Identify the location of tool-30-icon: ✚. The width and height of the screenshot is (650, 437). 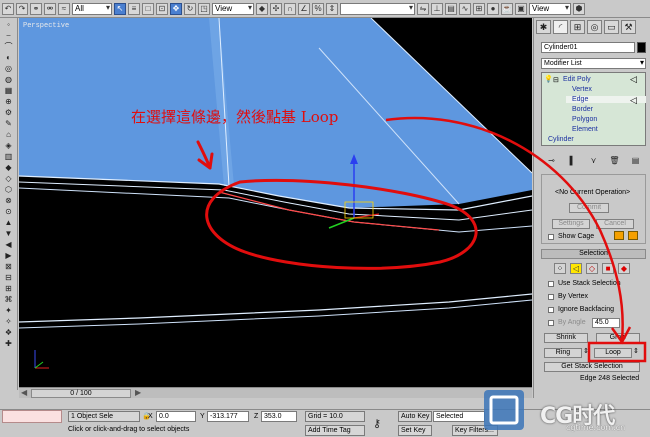
(9, 344).